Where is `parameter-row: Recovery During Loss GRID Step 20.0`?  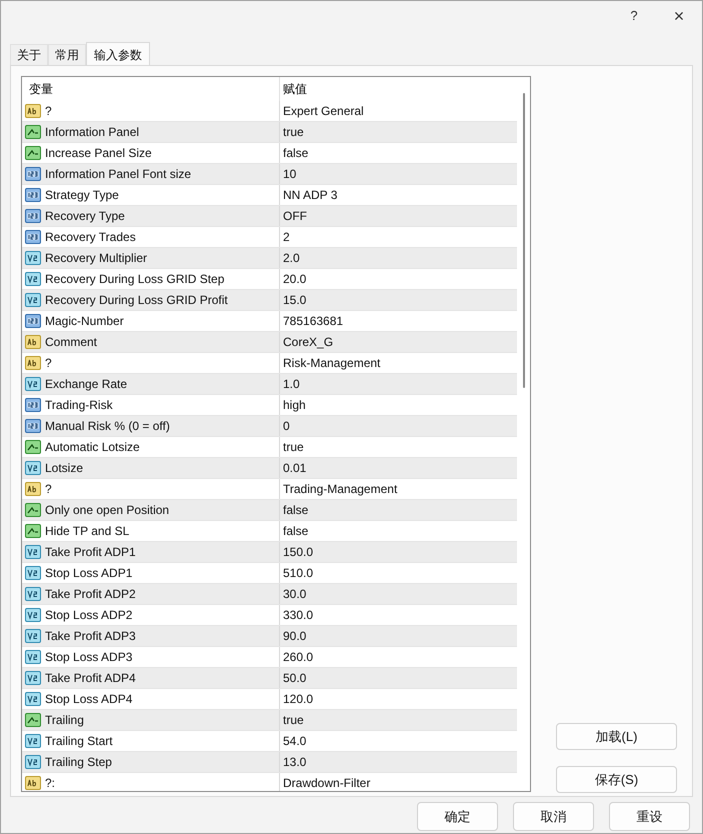 parameter-row: Recovery During Loss GRID Step 20.0 is located at coordinates (269, 279).